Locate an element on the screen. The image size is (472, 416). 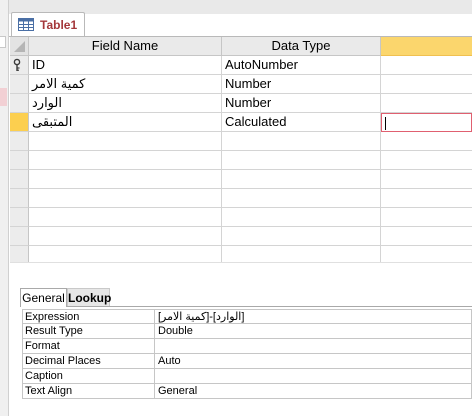
field-name-cell: المتبقى is located at coordinates (125, 122).